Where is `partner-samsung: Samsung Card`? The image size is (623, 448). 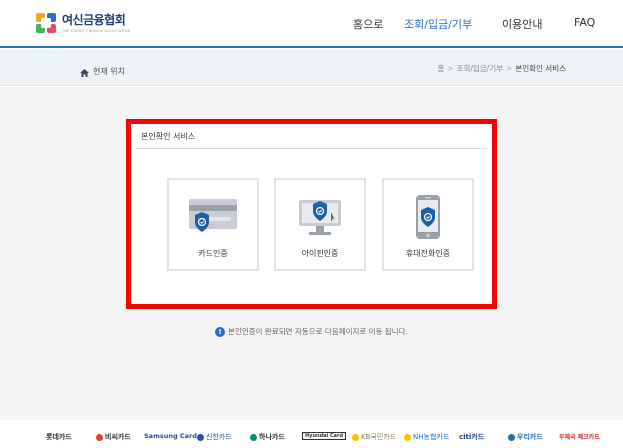 partner-samsung: Samsung Card is located at coordinates (170, 436).